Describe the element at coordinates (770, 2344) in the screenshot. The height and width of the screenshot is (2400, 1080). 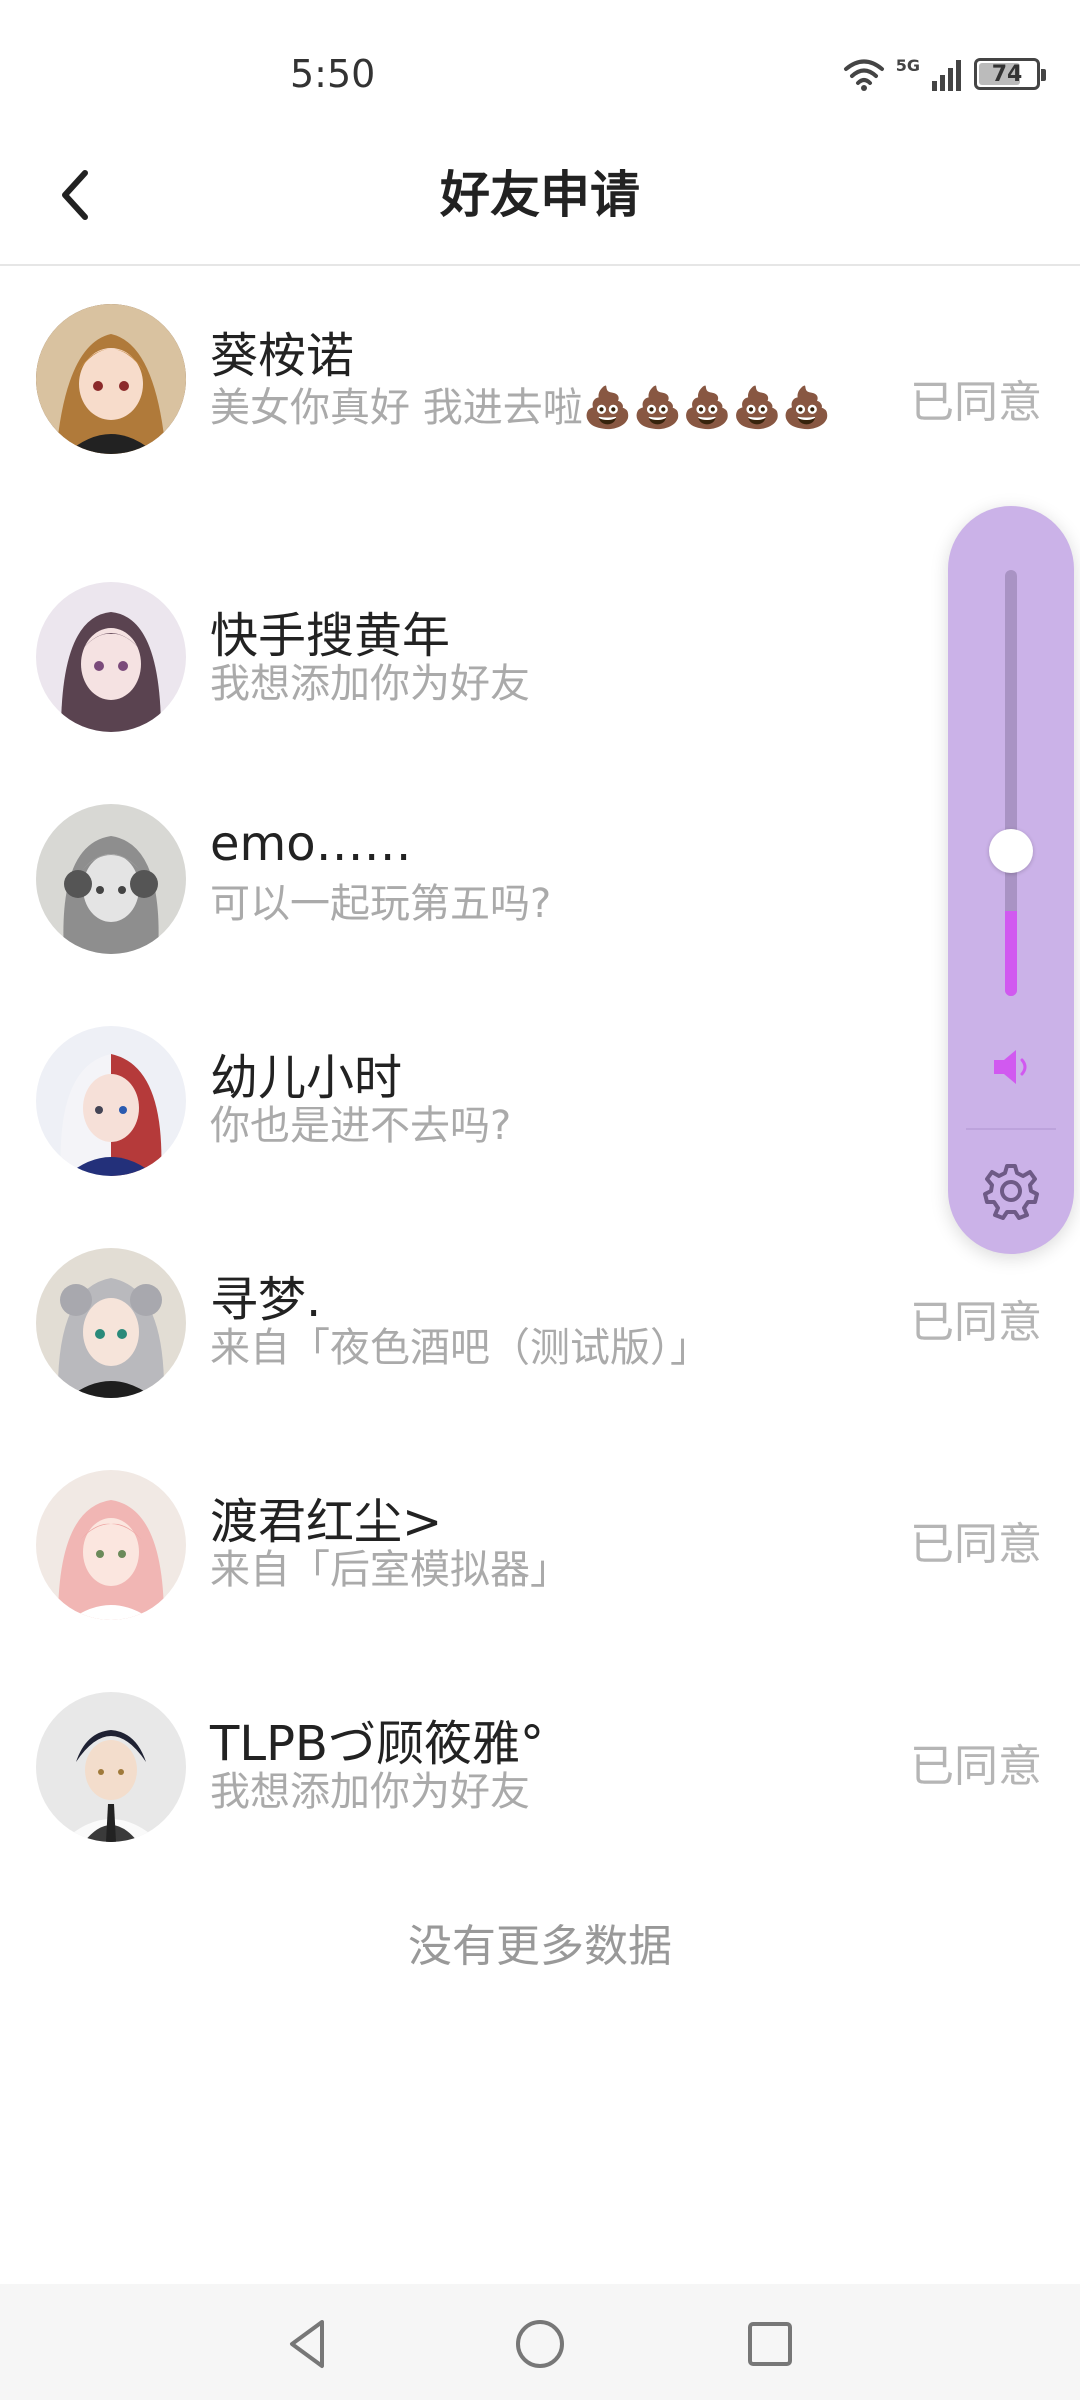
I see `recents-square-icon` at that location.